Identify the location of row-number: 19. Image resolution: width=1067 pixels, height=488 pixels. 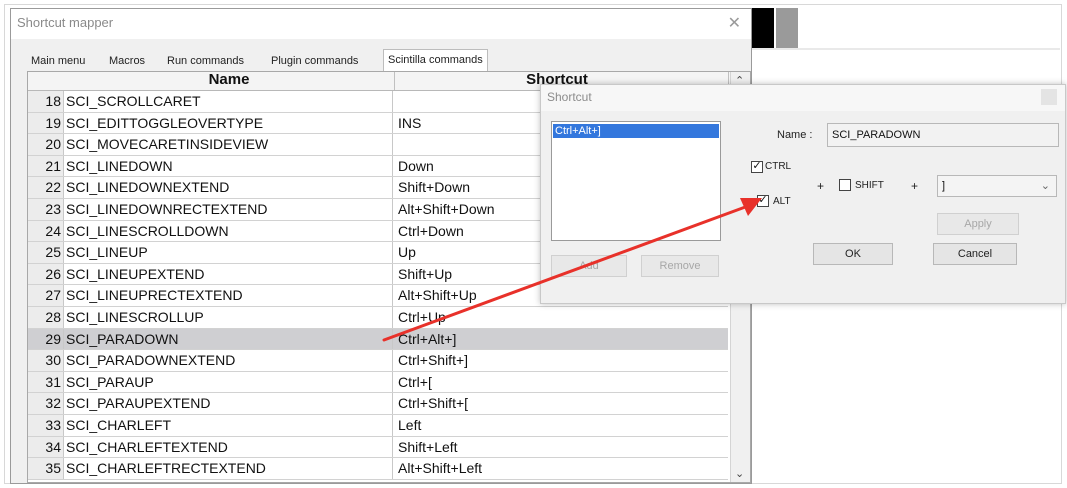
(46, 123).